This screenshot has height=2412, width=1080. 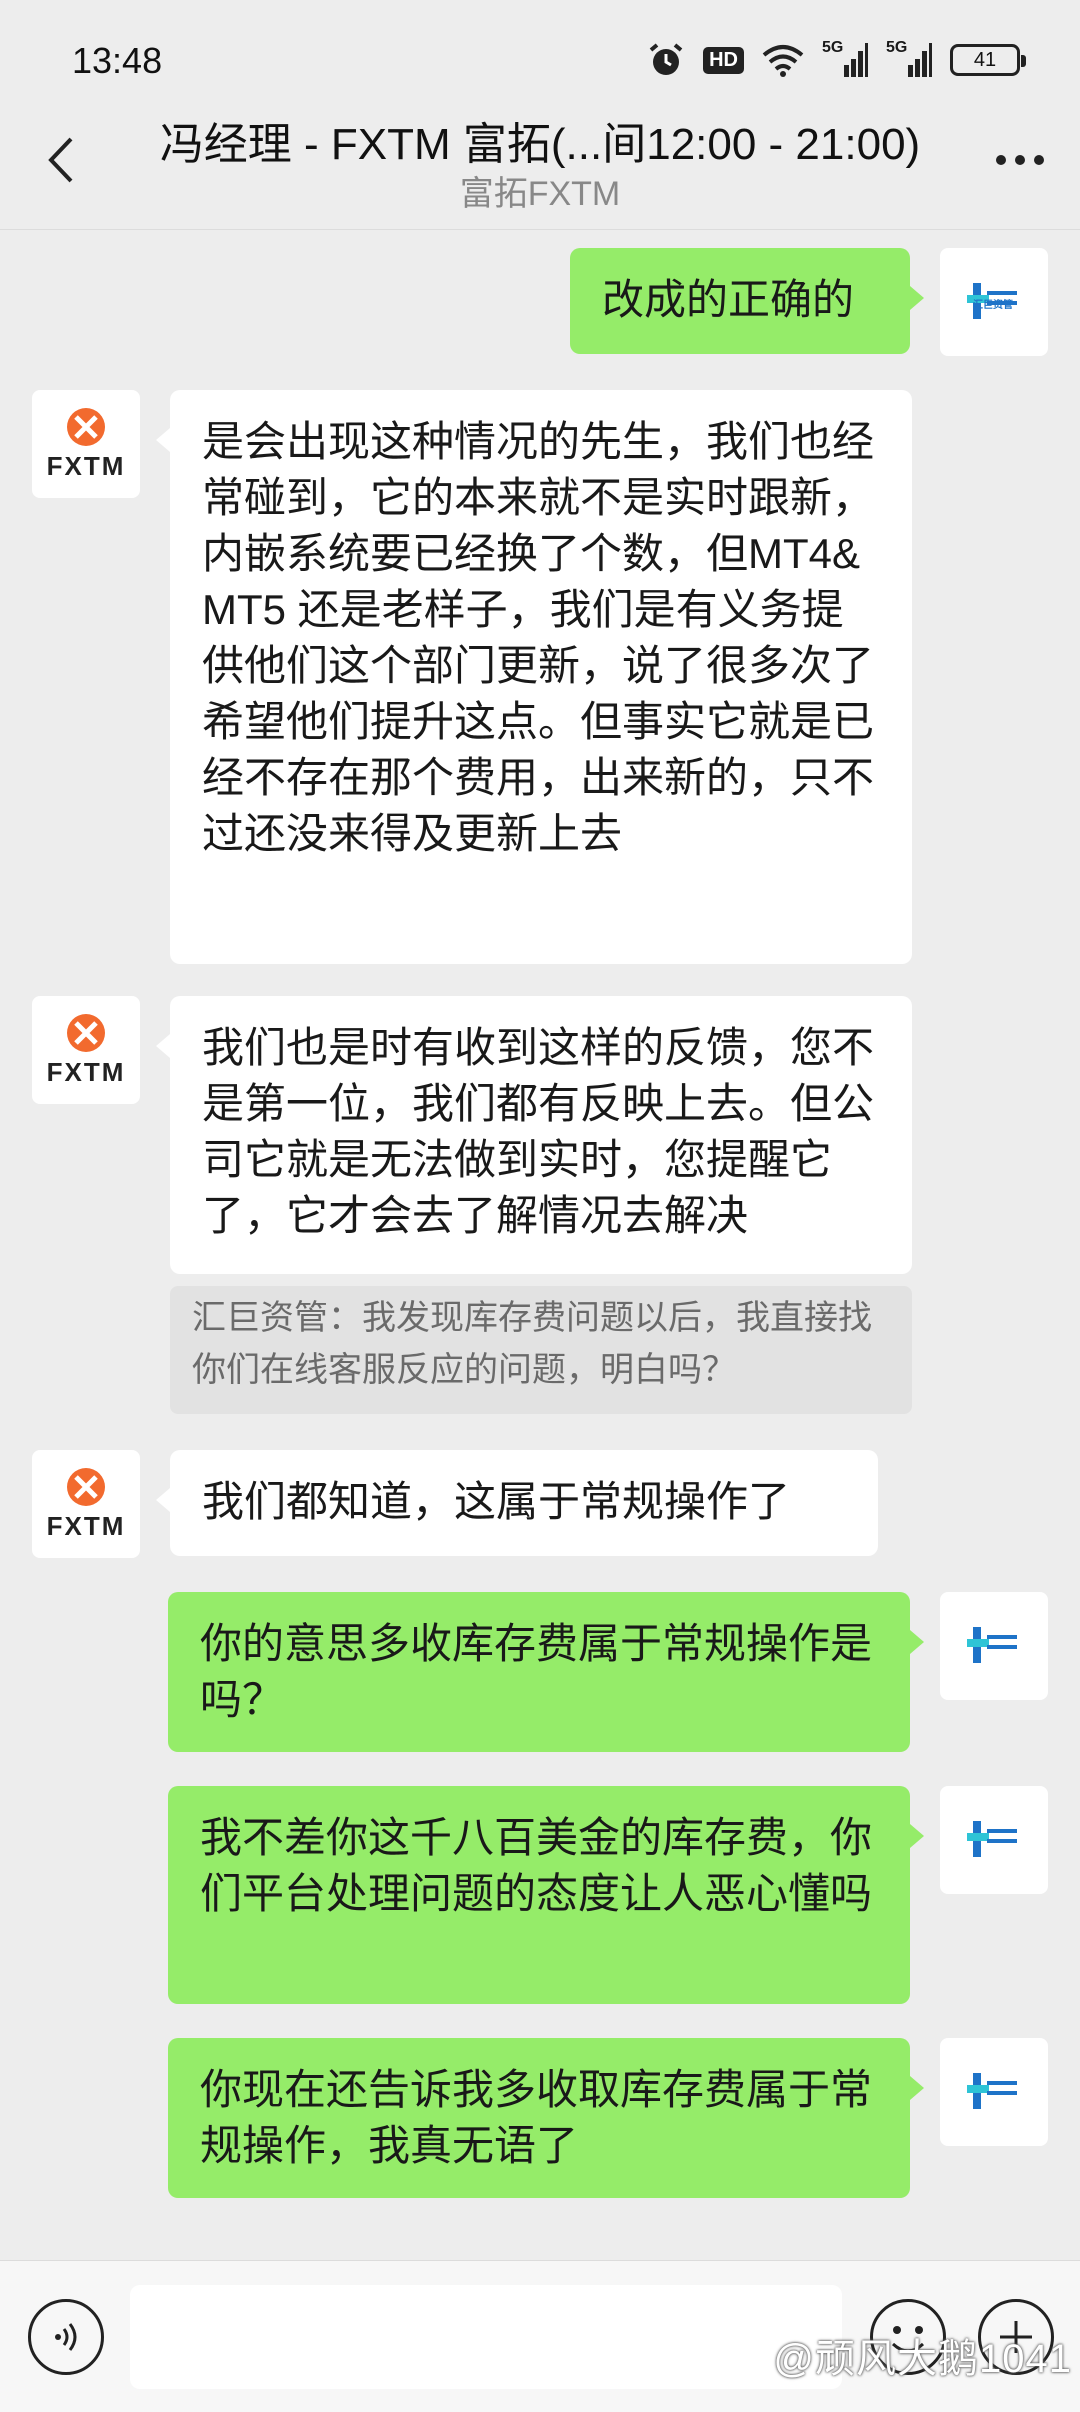 I want to click on message-bubble-outgoing: 你现在还告诉我多收取库存费属于常规操作，我真无语了, so click(x=546, y=2118).